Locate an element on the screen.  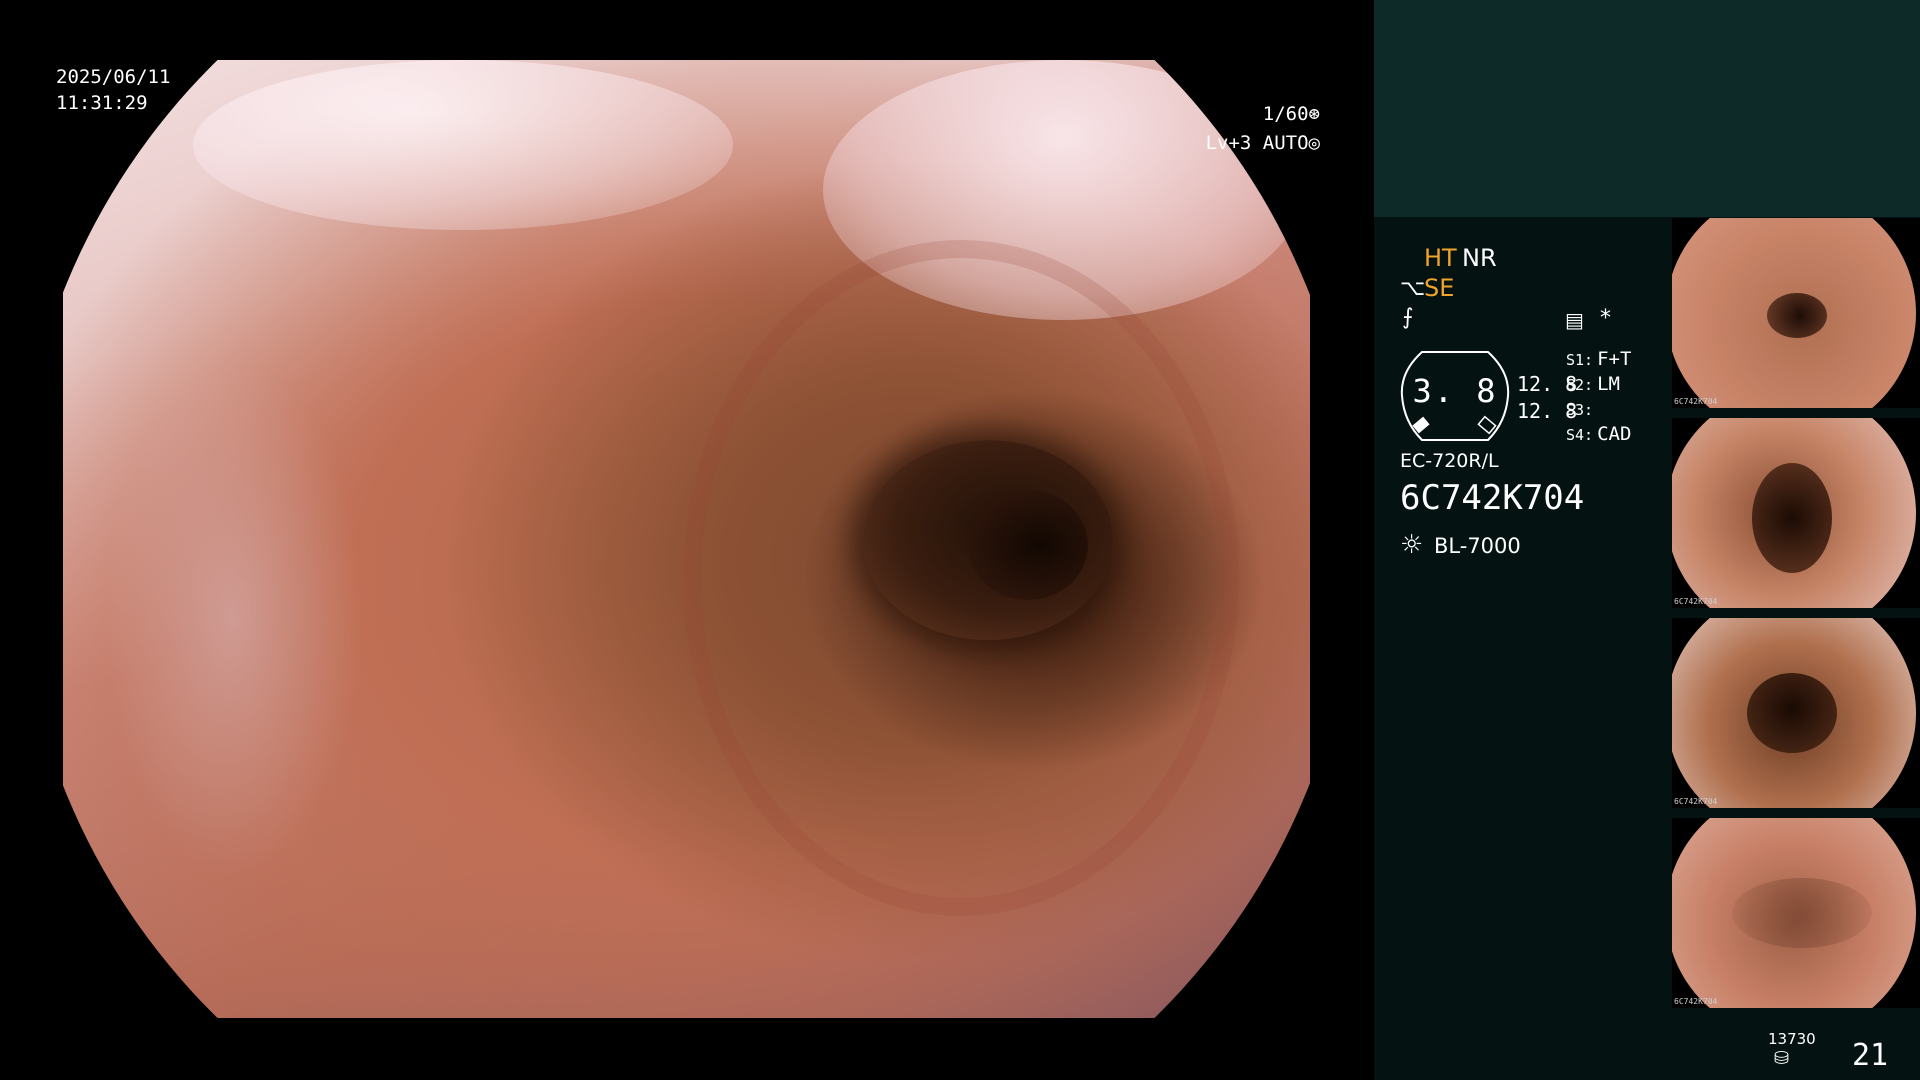
slot-2: S2: LM is located at coordinates (1593, 384).